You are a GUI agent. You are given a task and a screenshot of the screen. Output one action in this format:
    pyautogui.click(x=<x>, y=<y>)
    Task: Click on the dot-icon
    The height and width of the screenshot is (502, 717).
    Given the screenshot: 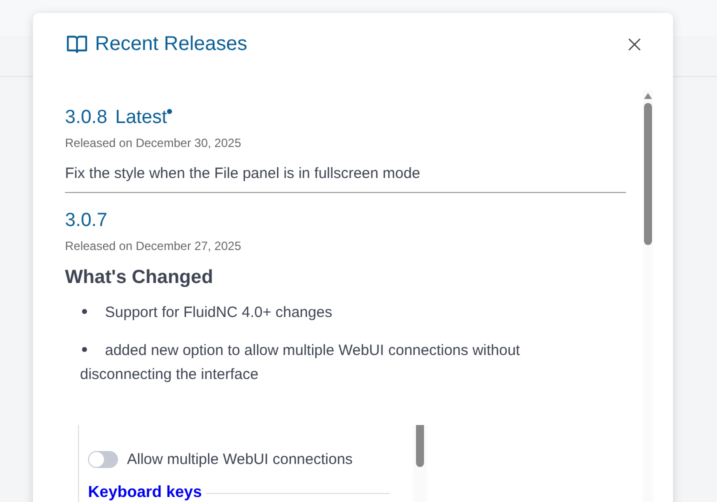 What is the action you would take?
    pyautogui.click(x=169, y=111)
    